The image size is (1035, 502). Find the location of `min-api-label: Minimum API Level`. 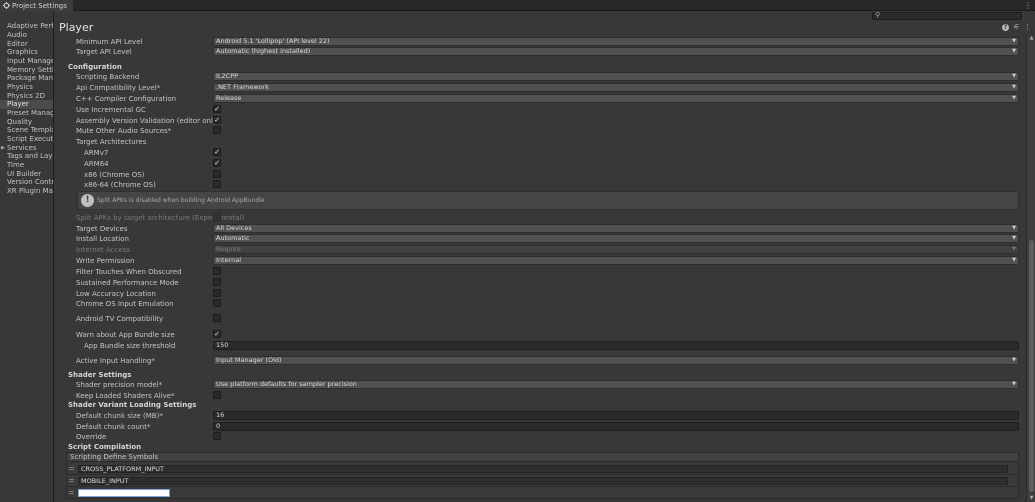

min-api-label: Minimum API Level is located at coordinates (109, 42).